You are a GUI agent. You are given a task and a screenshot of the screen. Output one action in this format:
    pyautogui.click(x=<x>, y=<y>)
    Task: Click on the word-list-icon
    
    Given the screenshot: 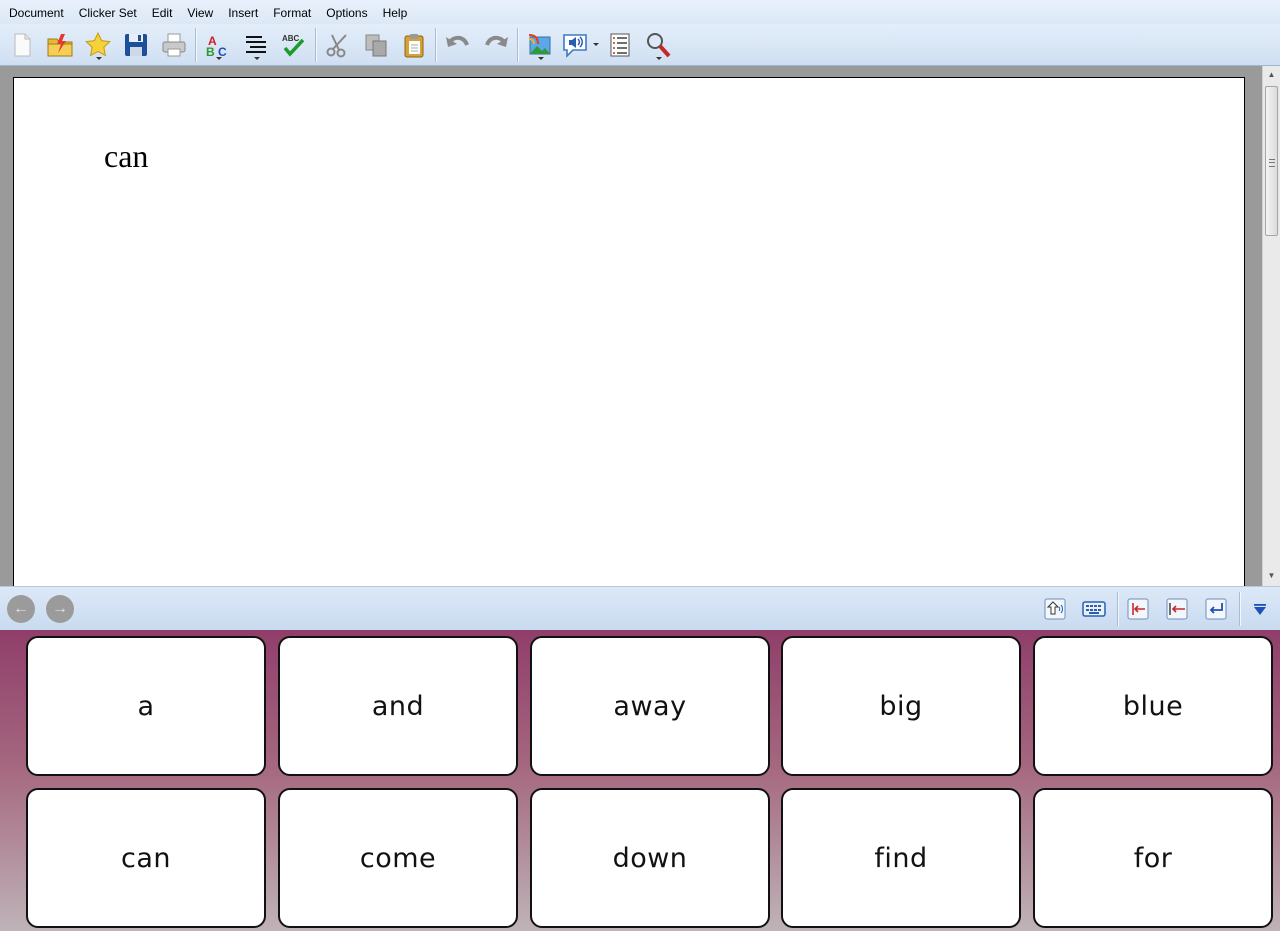 What is the action you would take?
    pyautogui.click(x=620, y=44)
    